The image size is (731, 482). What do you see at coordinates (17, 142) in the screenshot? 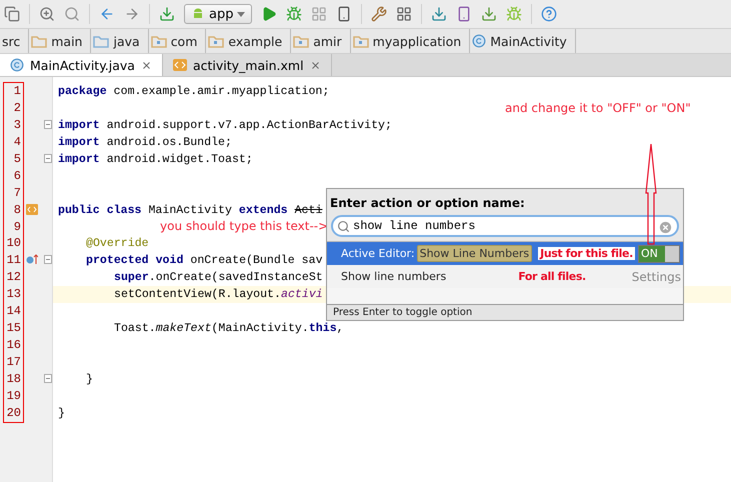
I see `line-number: 4` at bounding box center [17, 142].